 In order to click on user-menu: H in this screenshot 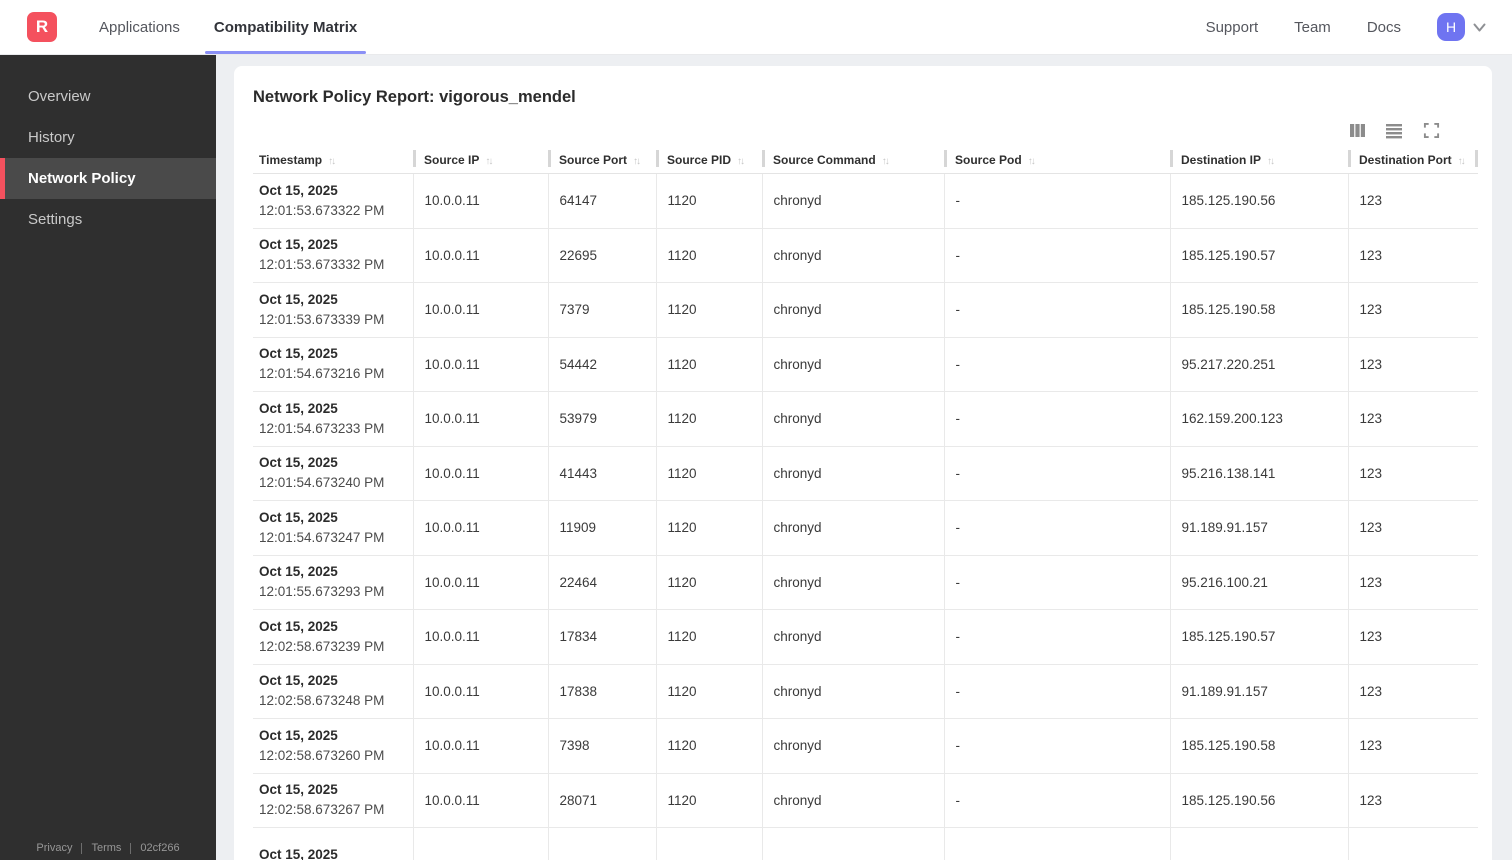, I will do `click(1462, 27)`.